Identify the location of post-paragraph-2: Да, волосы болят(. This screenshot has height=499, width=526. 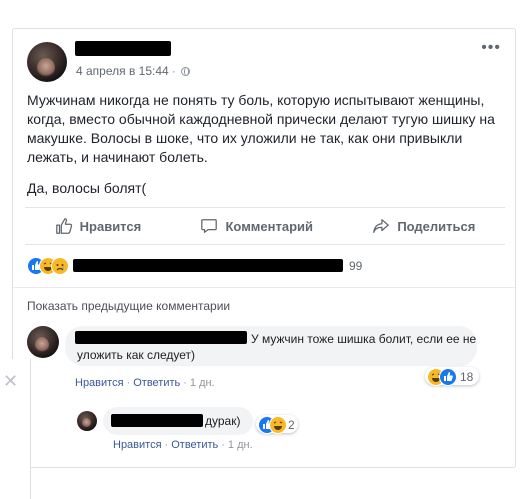
(87, 188).